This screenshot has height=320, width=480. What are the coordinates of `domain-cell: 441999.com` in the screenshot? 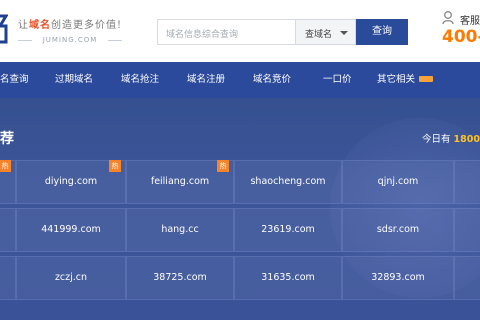 It's located at (71, 230).